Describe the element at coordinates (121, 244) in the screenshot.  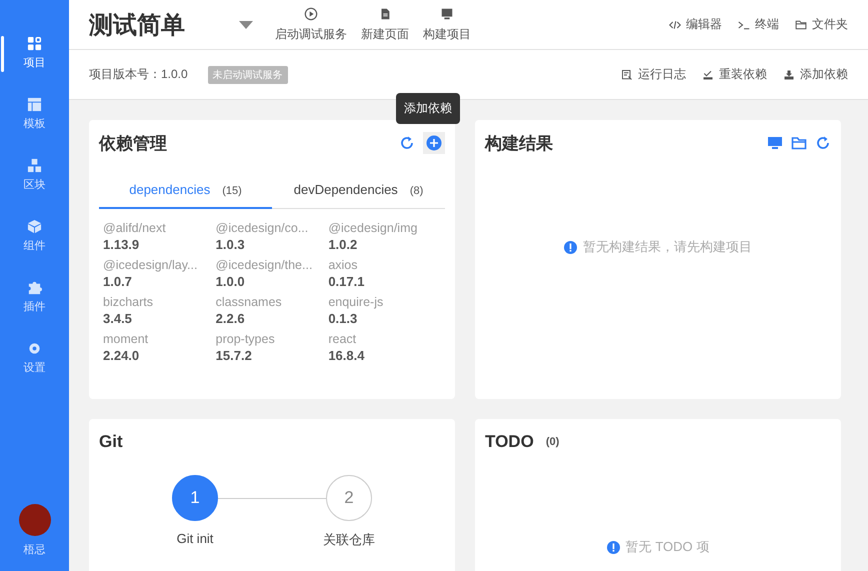
I see `package-version: 1.13.9` at that location.